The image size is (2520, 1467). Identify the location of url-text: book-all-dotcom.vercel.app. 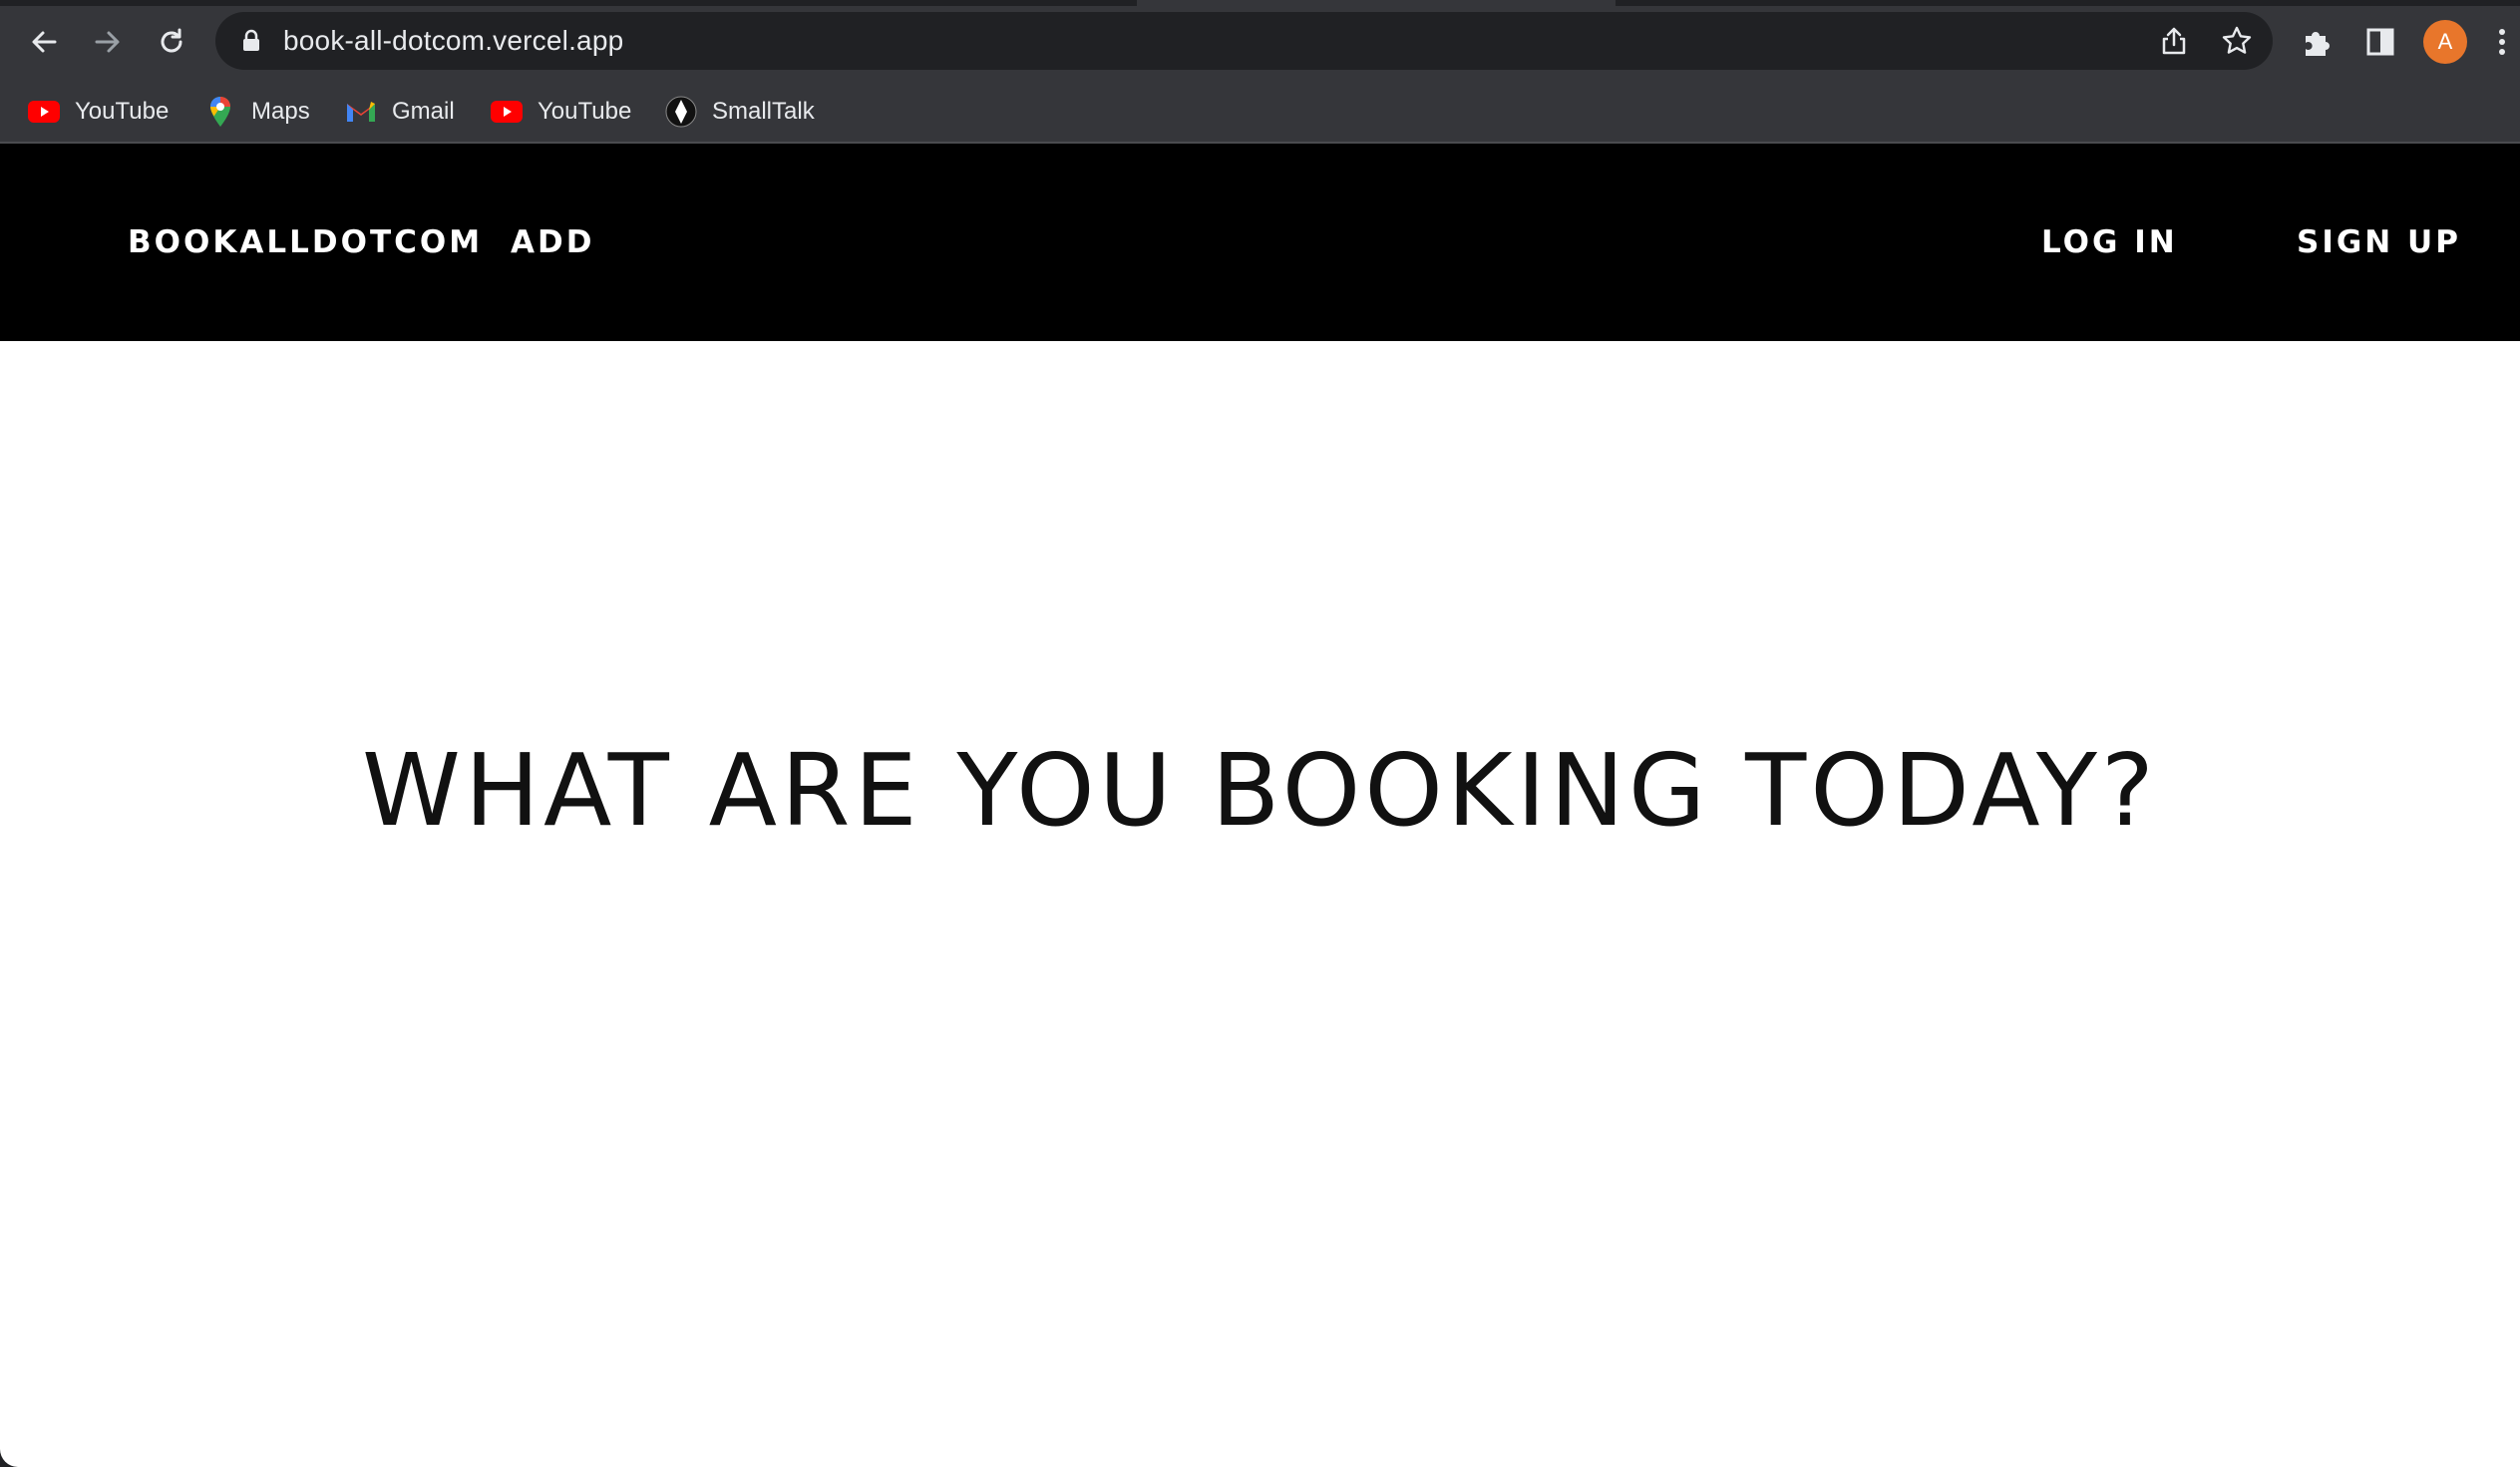
(453, 41).